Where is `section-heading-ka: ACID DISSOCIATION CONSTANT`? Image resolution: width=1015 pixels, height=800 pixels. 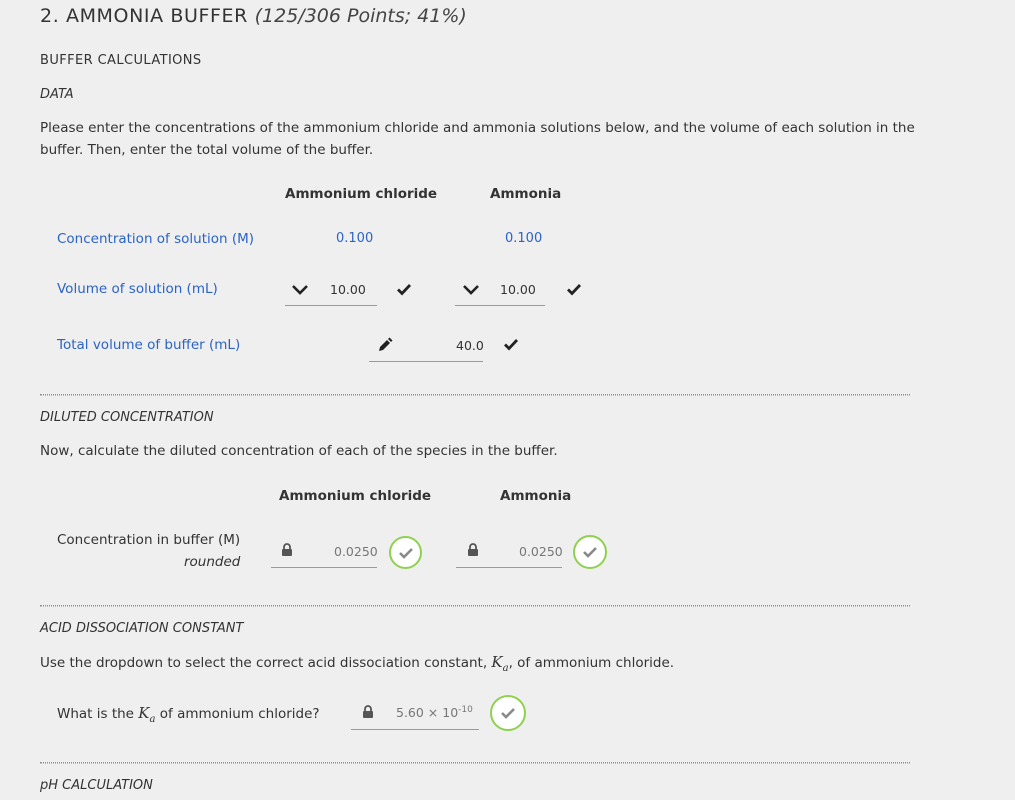
section-heading-ka: ACID DISSOCIATION CONSTANT is located at coordinates (142, 628).